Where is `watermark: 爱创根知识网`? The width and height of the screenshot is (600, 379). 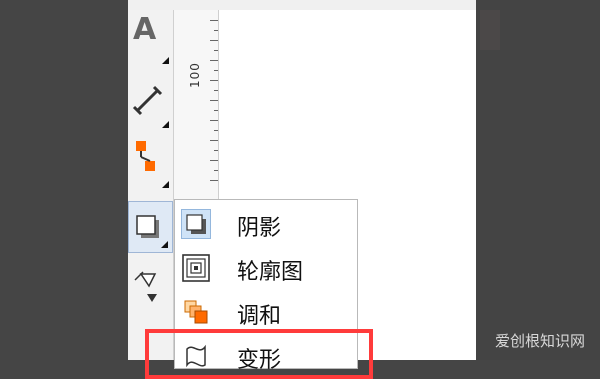 watermark: 爱创根知识网 is located at coordinates (540, 341).